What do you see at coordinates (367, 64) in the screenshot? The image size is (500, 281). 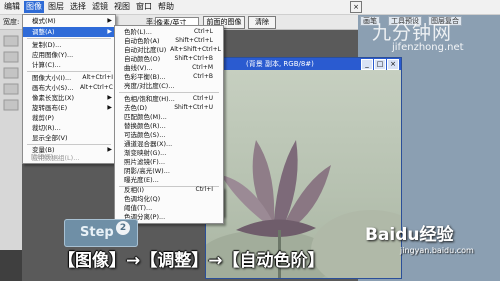 I see `minimize-icon: _` at bounding box center [367, 64].